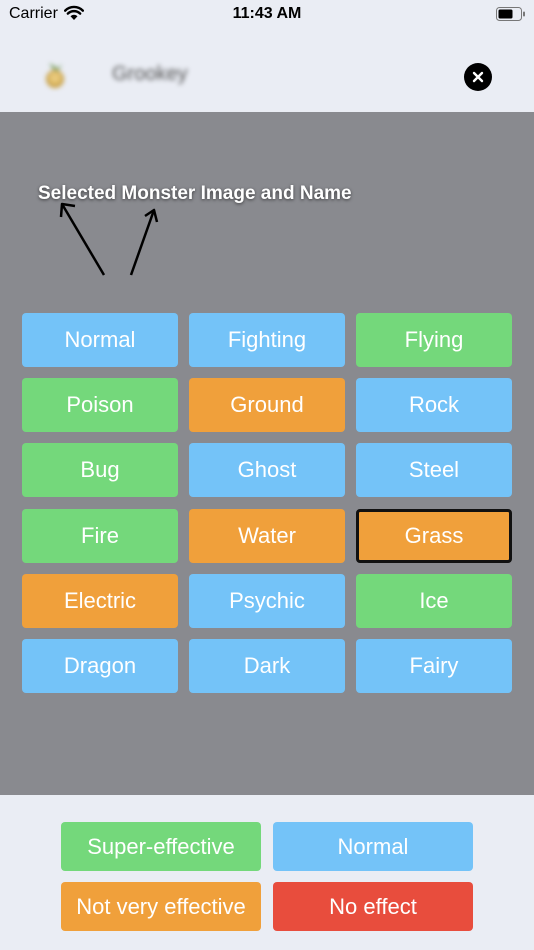 The image size is (534, 950). What do you see at coordinates (434, 535) in the screenshot?
I see `type-button-grass: Grass` at bounding box center [434, 535].